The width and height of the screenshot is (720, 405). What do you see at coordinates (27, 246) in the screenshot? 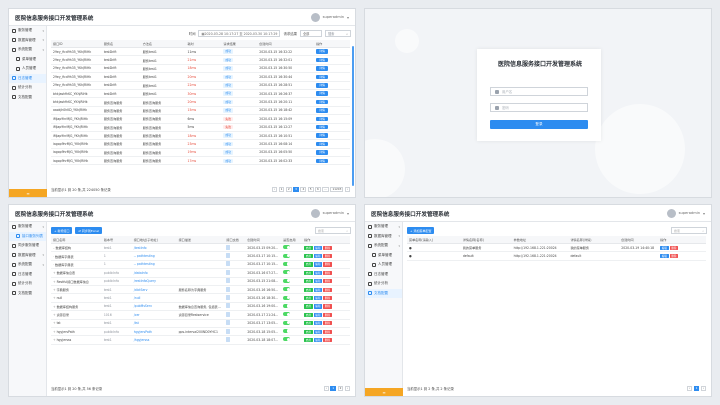
I see `sidebar-item: 同步服务管理` at bounding box center [27, 246].